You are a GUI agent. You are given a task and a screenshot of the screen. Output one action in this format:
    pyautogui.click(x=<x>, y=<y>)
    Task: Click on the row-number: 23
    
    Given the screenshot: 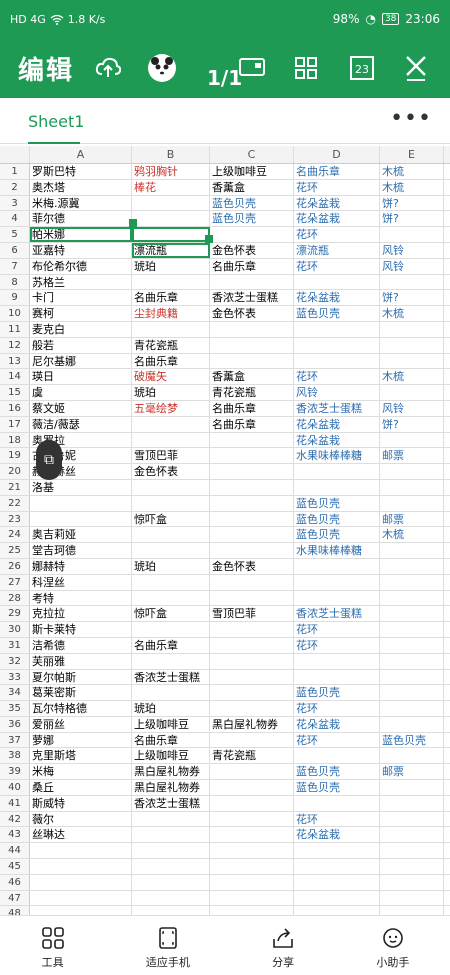 What is the action you would take?
    pyautogui.click(x=15, y=519)
    